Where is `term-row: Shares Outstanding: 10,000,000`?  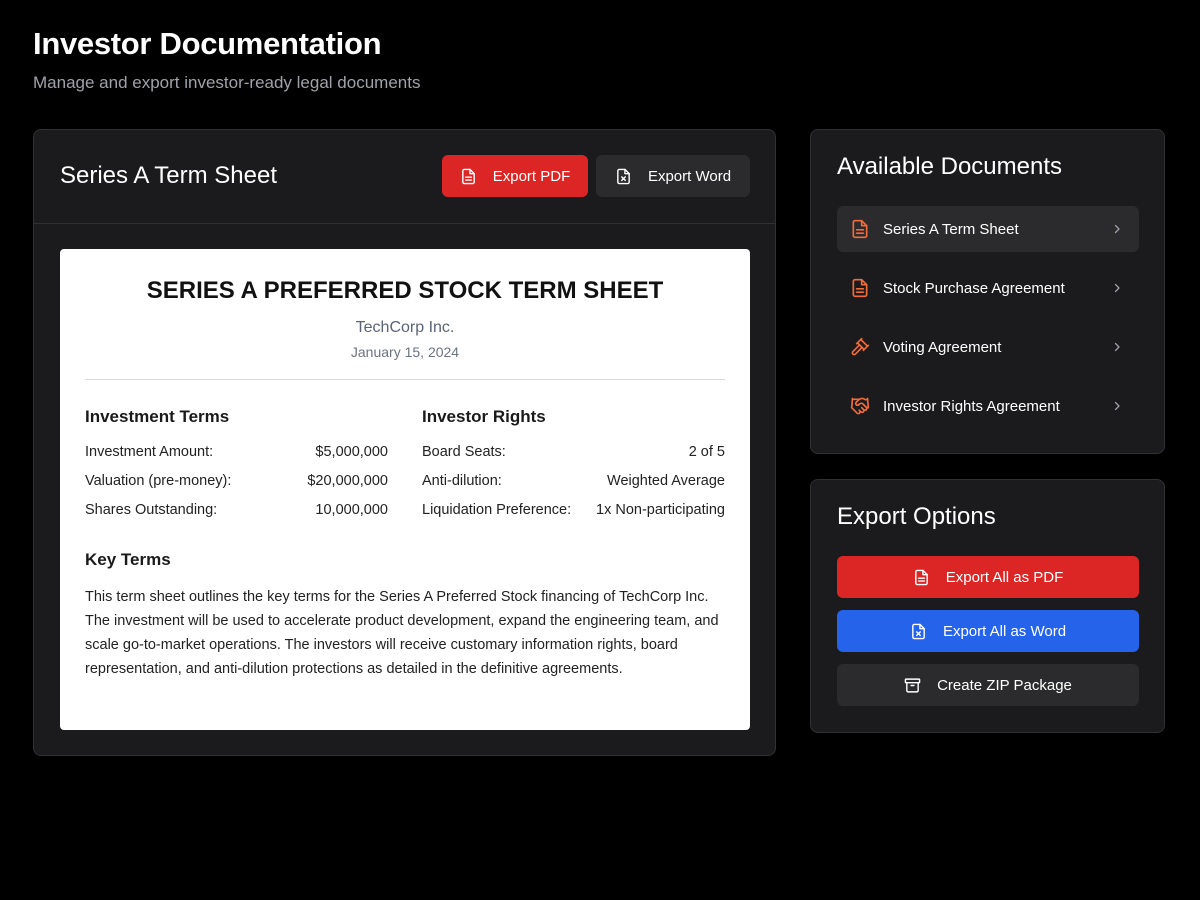 term-row: Shares Outstanding: 10,000,000 is located at coordinates (236, 512).